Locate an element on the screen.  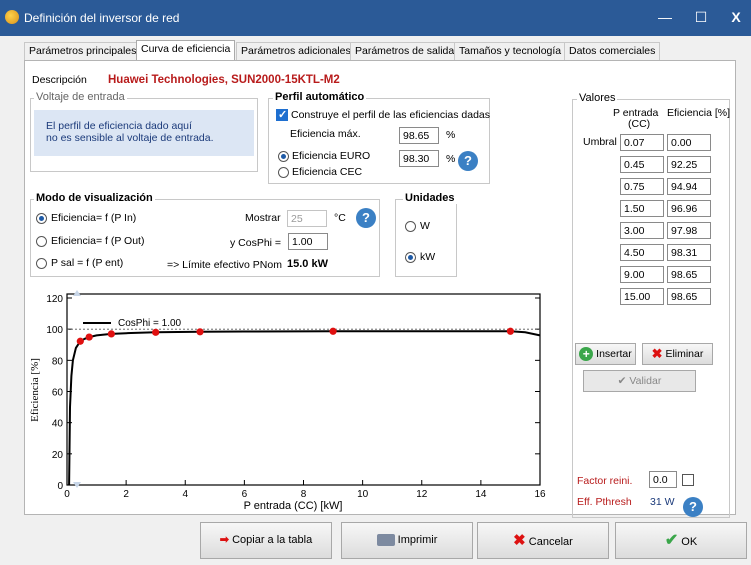
p-input-cell: 0.07 is located at coordinates (642, 142).